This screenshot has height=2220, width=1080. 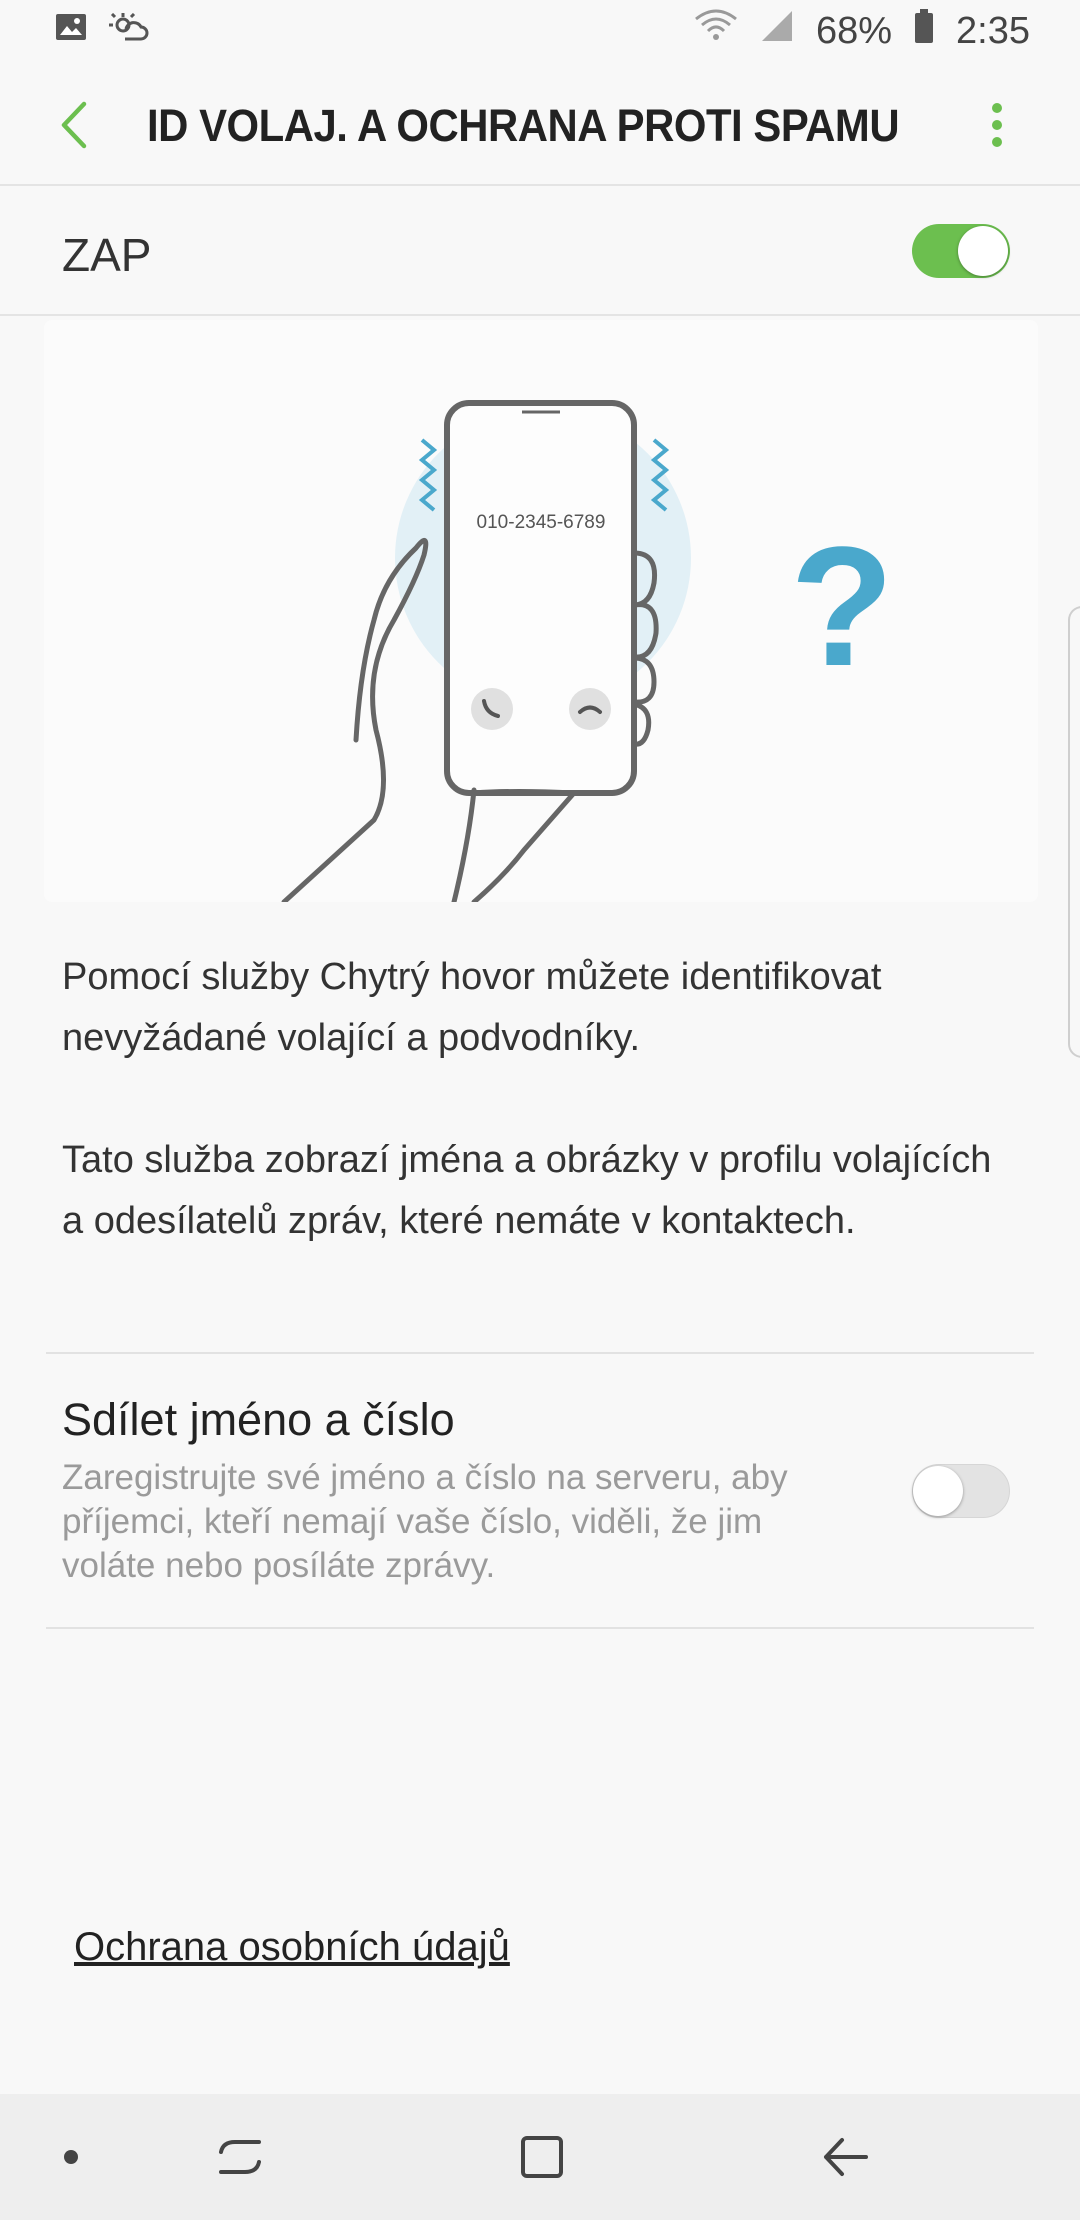 What do you see at coordinates (292, 1947) in the screenshot?
I see `privacy-link: Ochrana osobních údajů` at bounding box center [292, 1947].